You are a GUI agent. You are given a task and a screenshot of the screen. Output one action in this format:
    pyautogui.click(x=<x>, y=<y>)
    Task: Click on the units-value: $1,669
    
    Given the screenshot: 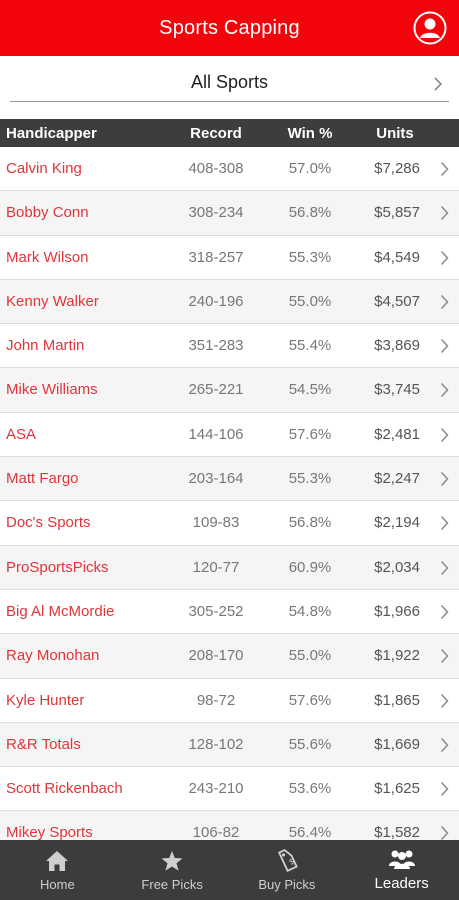 What is the action you would take?
    pyautogui.click(x=397, y=744)
    